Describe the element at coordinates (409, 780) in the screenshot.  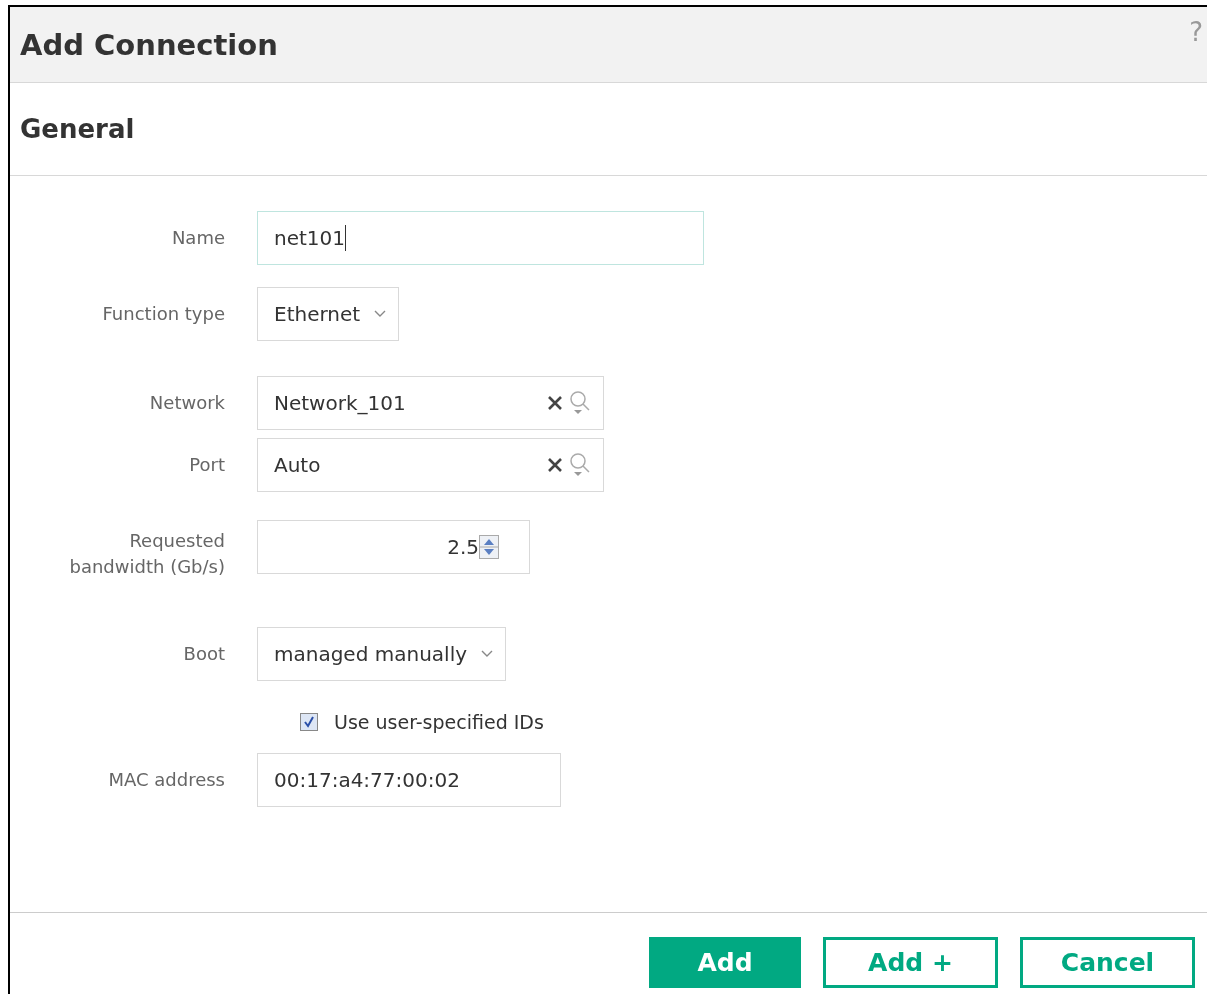
I see `text-field: 00:17:a4:77:00:02` at that location.